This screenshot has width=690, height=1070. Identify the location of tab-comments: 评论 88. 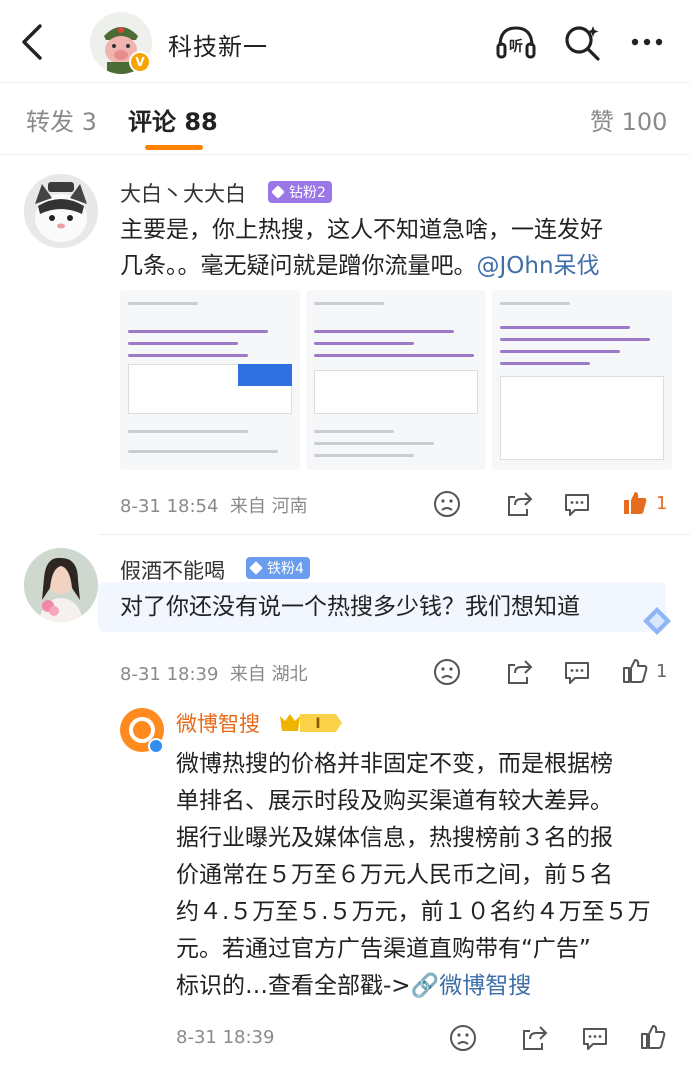
(173, 119).